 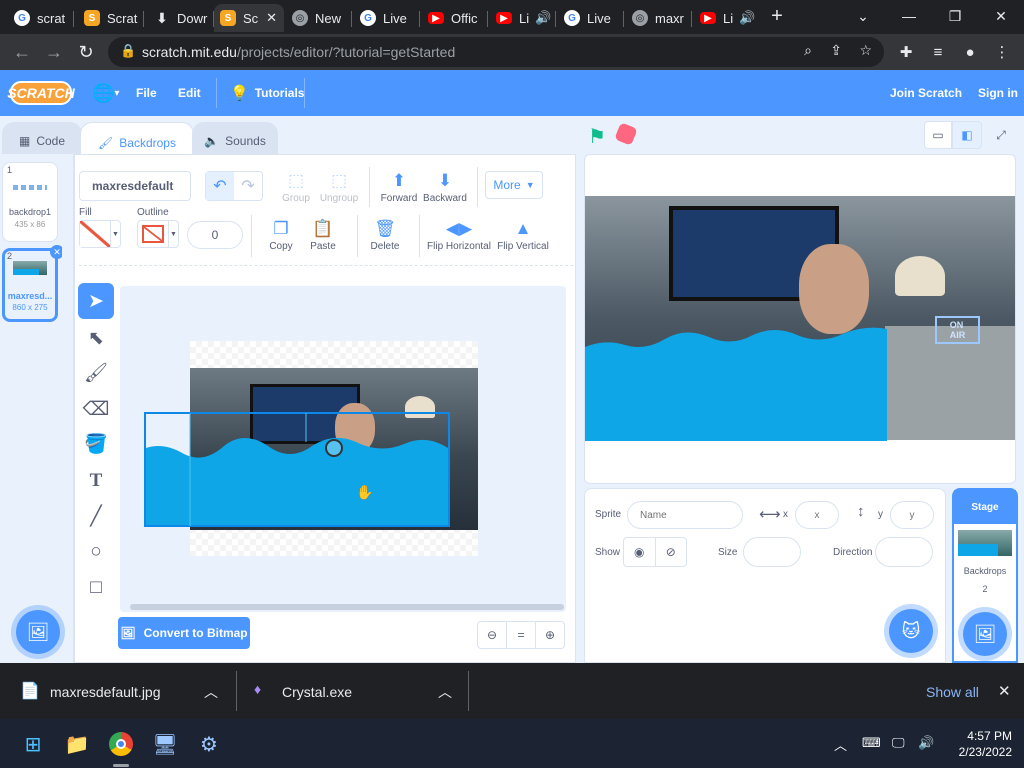 I want to click on eraser-tool-icon: ⌫, so click(x=96, y=409).